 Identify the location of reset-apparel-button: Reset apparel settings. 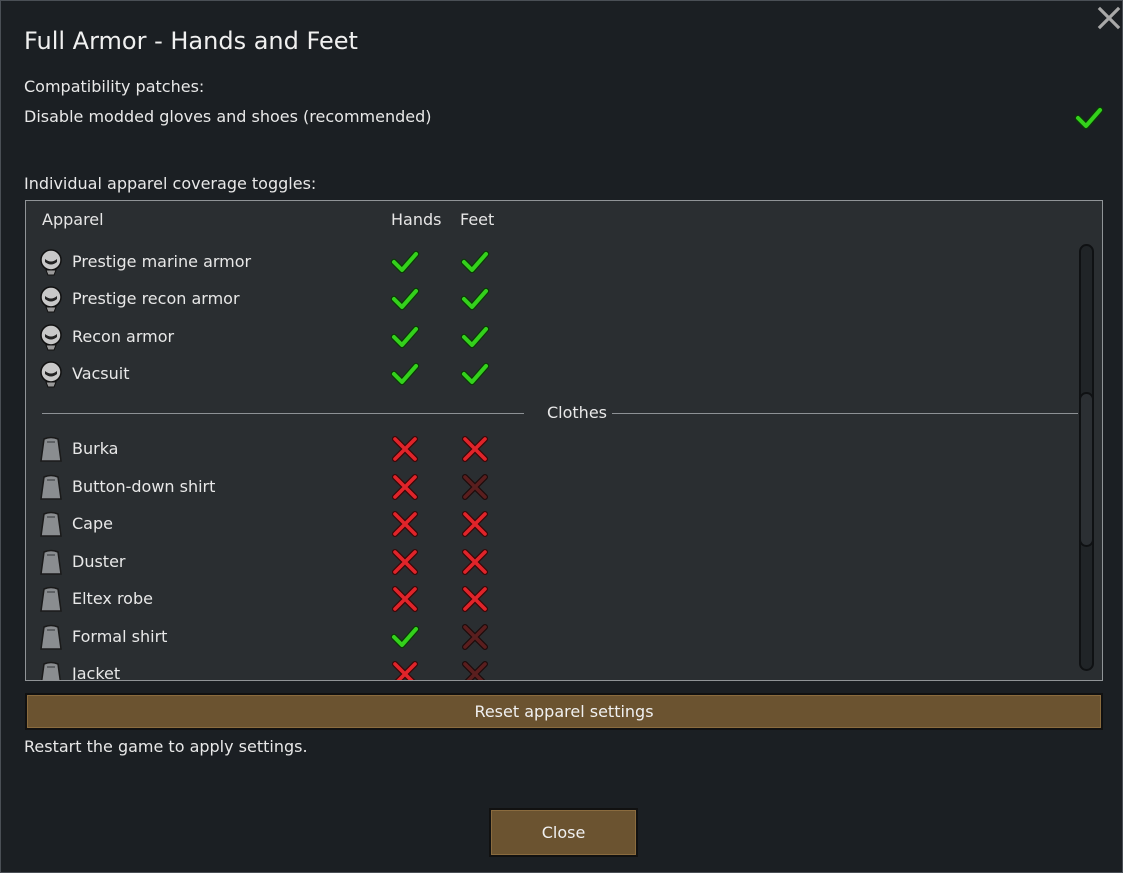
(564, 711).